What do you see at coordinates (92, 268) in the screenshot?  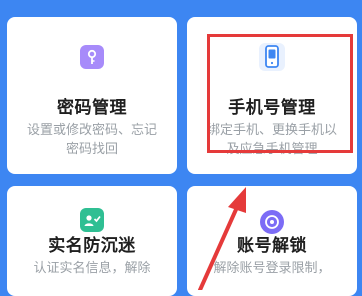 I see `card-description: 认证实名信息，解除` at bounding box center [92, 268].